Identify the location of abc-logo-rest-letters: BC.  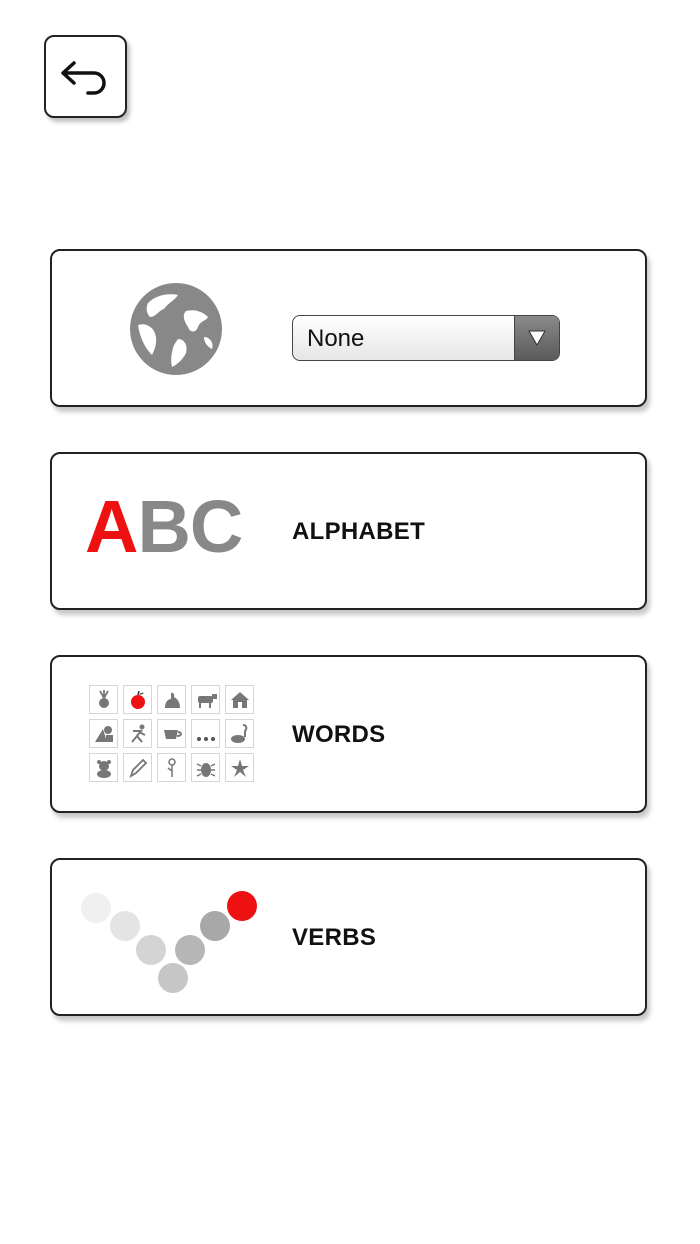
(190, 526).